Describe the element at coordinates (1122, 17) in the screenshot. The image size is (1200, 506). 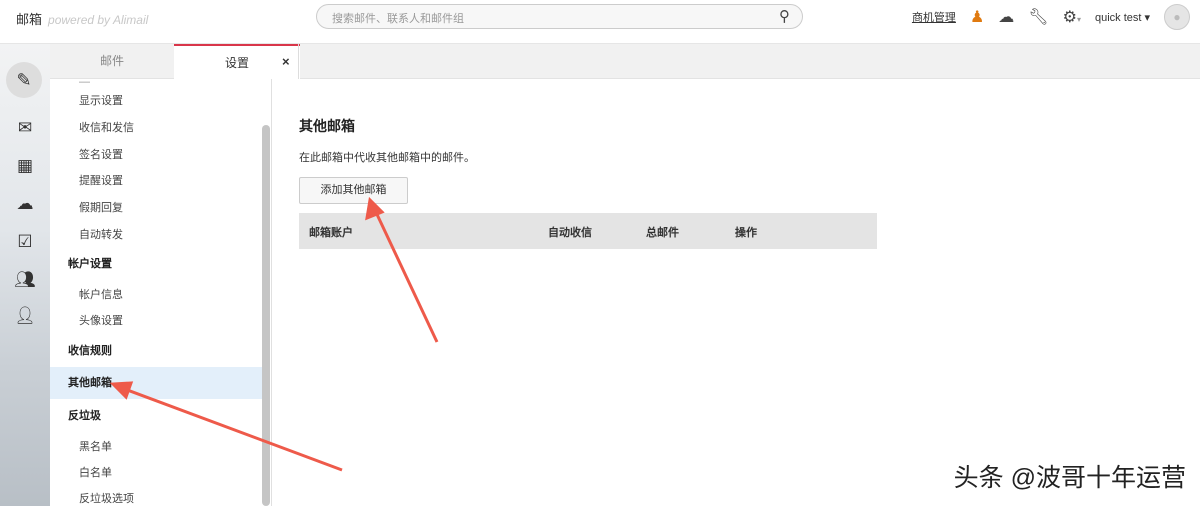
I see `user-menu: quick test ▾` at that location.